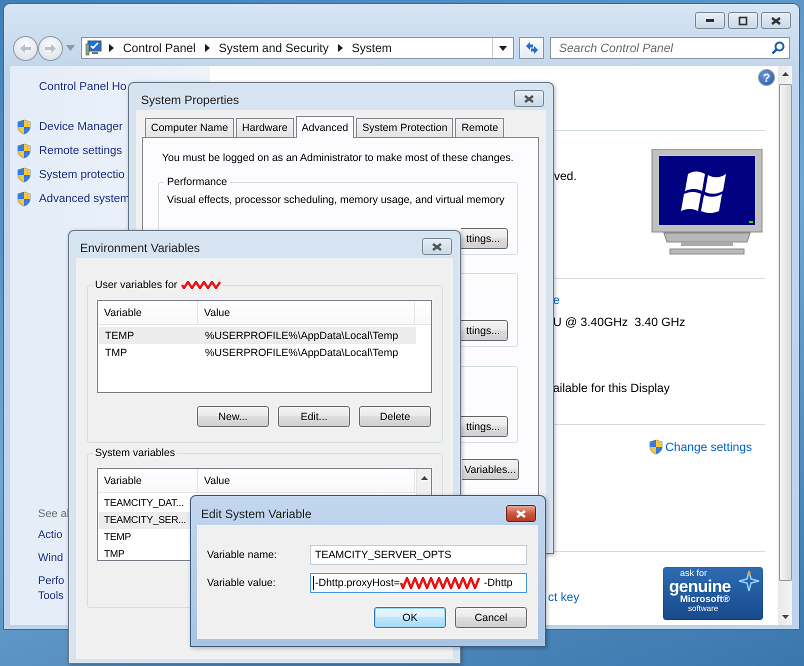 This screenshot has width=804, height=666. I want to click on body-text: U @ 3.40GHz 3.40 GHz, so click(619, 322).